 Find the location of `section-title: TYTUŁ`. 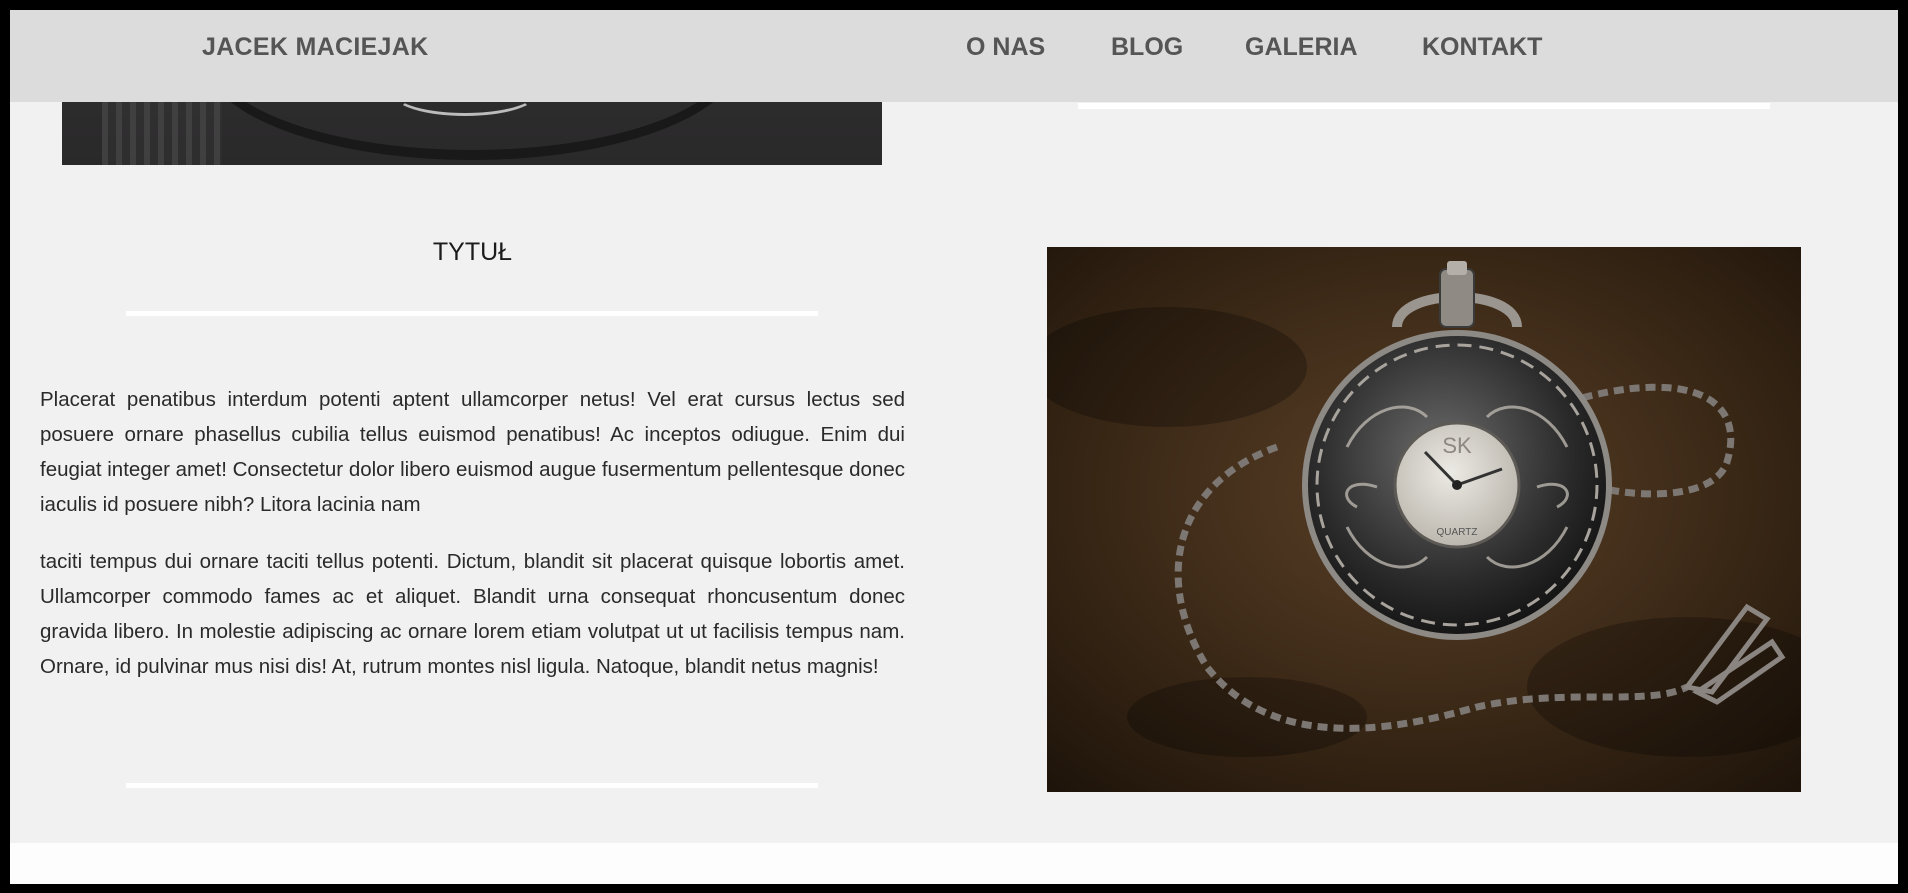

section-title: TYTUŁ is located at coordinates (472, 252).